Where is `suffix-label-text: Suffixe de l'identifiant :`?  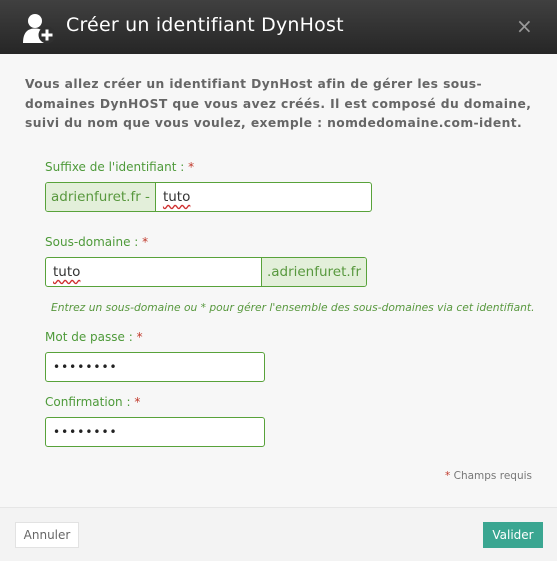
suffix-label-text: Suffixe de l'identifiant : is located at coordinates (115, 167).